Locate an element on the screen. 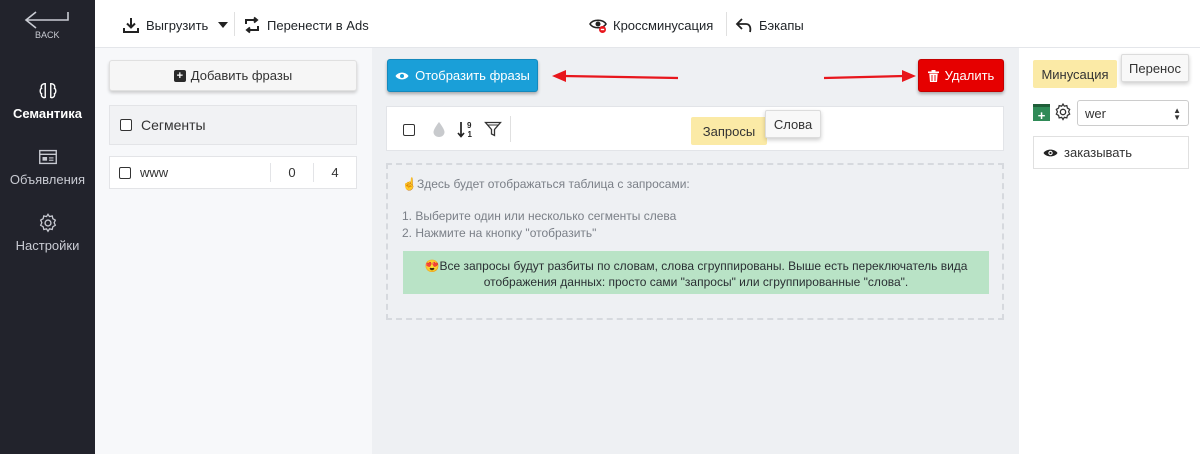 This screenshot has width=1200, height=454. select-arrows-icon: ▲ ▼ is located at coordinates (1177, 114).